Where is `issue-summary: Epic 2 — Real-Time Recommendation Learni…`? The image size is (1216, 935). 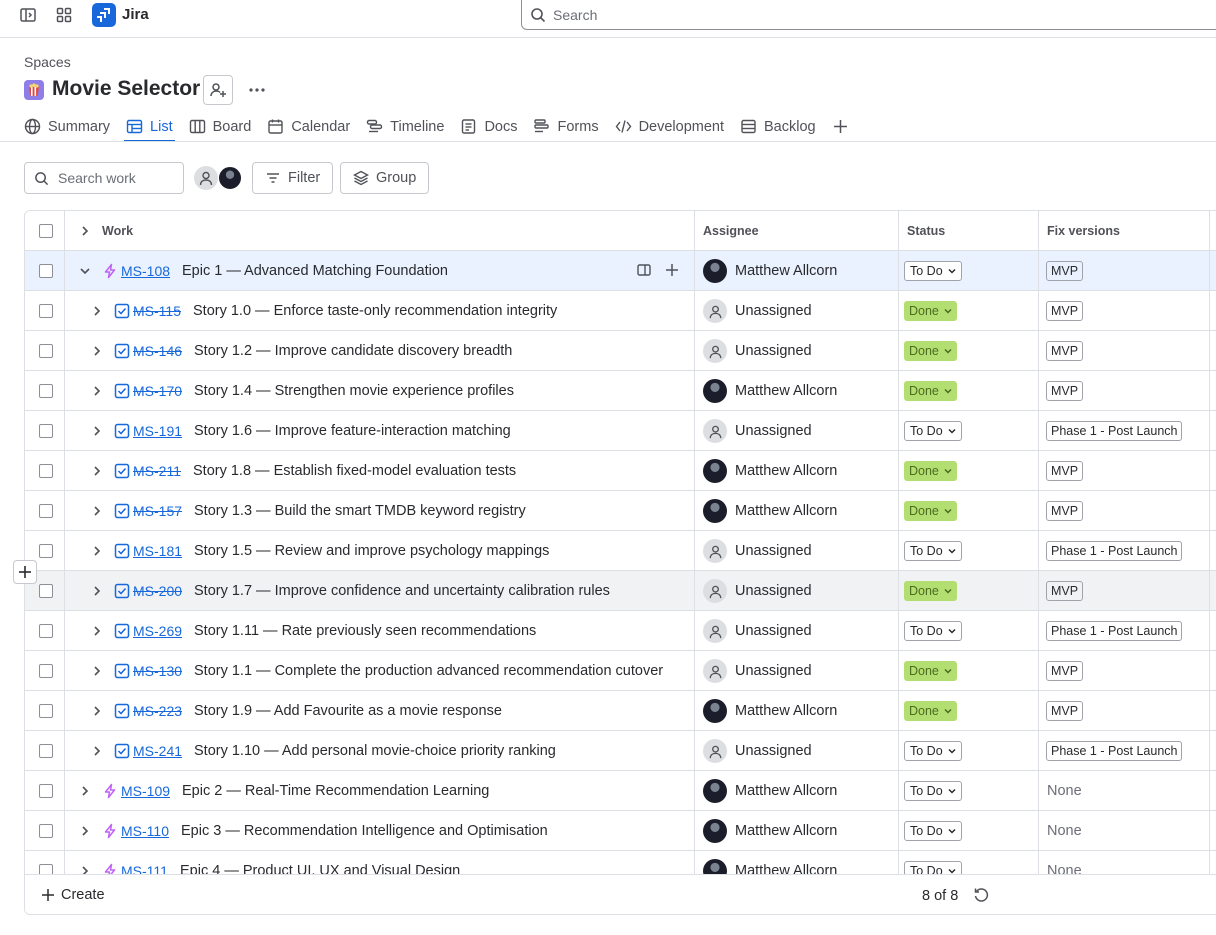 issue-summary: Epic 2 — Real-Time Recommendation Learni… is located at coordinates (335, 791).